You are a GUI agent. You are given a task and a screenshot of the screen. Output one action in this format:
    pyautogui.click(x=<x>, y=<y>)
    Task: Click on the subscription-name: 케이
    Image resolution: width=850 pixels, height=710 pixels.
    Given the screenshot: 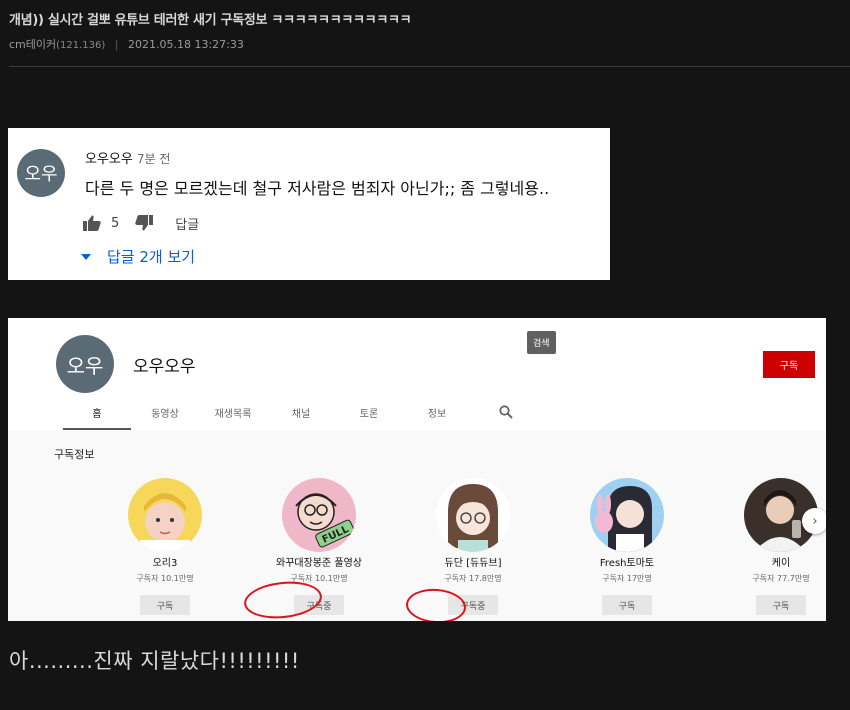 What is the action you would take?
    pyautogui.click(x=781, y=561)
    